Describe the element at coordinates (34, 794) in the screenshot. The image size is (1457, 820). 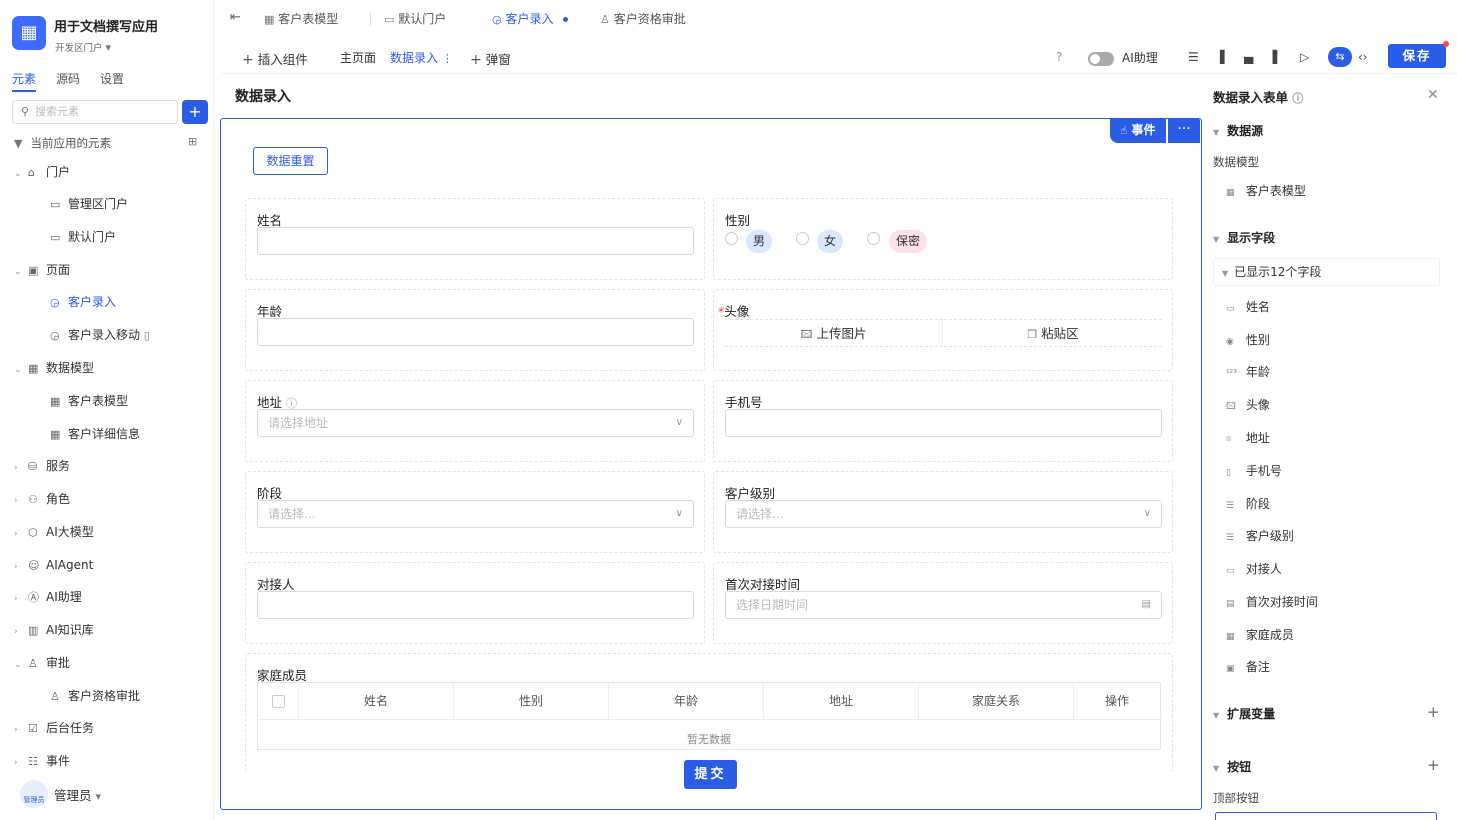
I see `avatar: 管理员` at that location.